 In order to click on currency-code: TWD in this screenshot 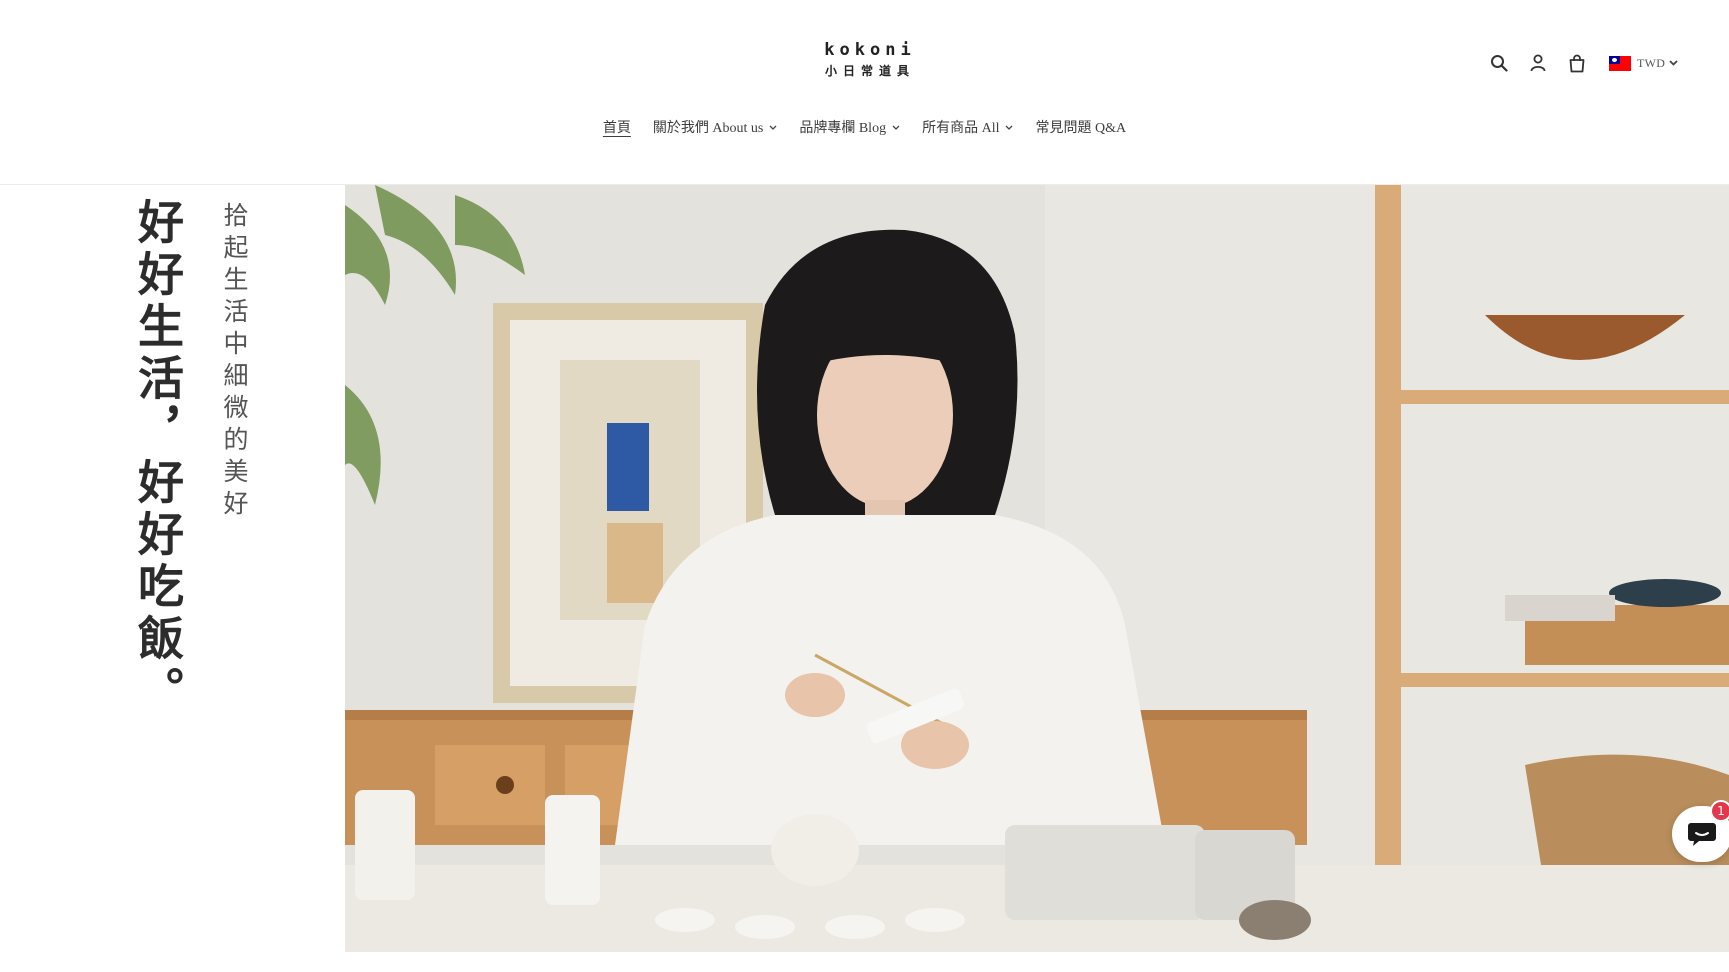, I will do `click(1651, 62)`.